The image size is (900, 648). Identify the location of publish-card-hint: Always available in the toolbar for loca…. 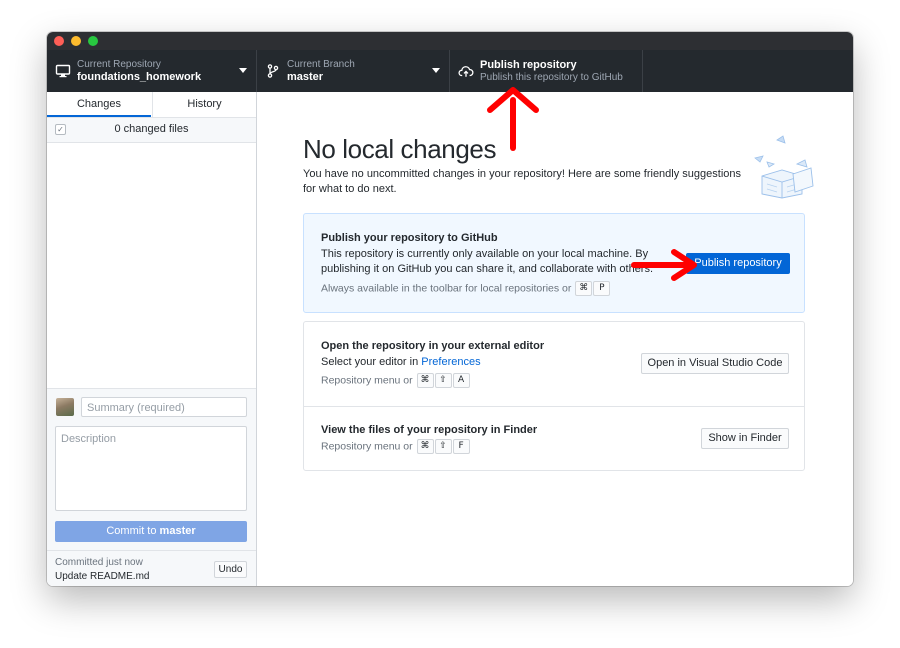
(466, 288).